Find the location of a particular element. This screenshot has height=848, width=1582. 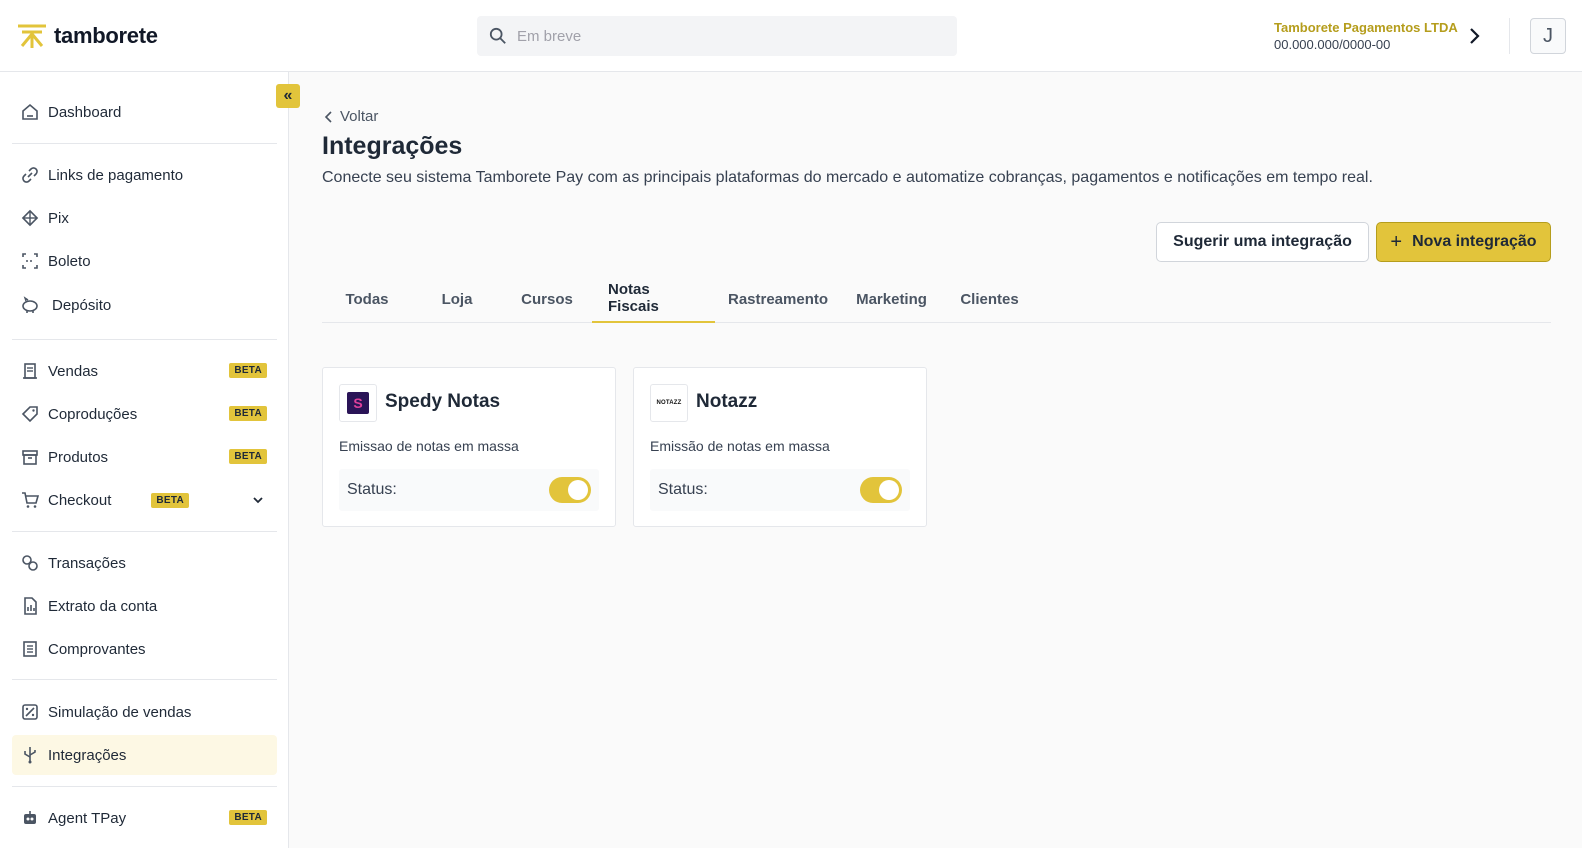

sidebar-item-label: Simulação de vendas is located at coordinates (120, 712).